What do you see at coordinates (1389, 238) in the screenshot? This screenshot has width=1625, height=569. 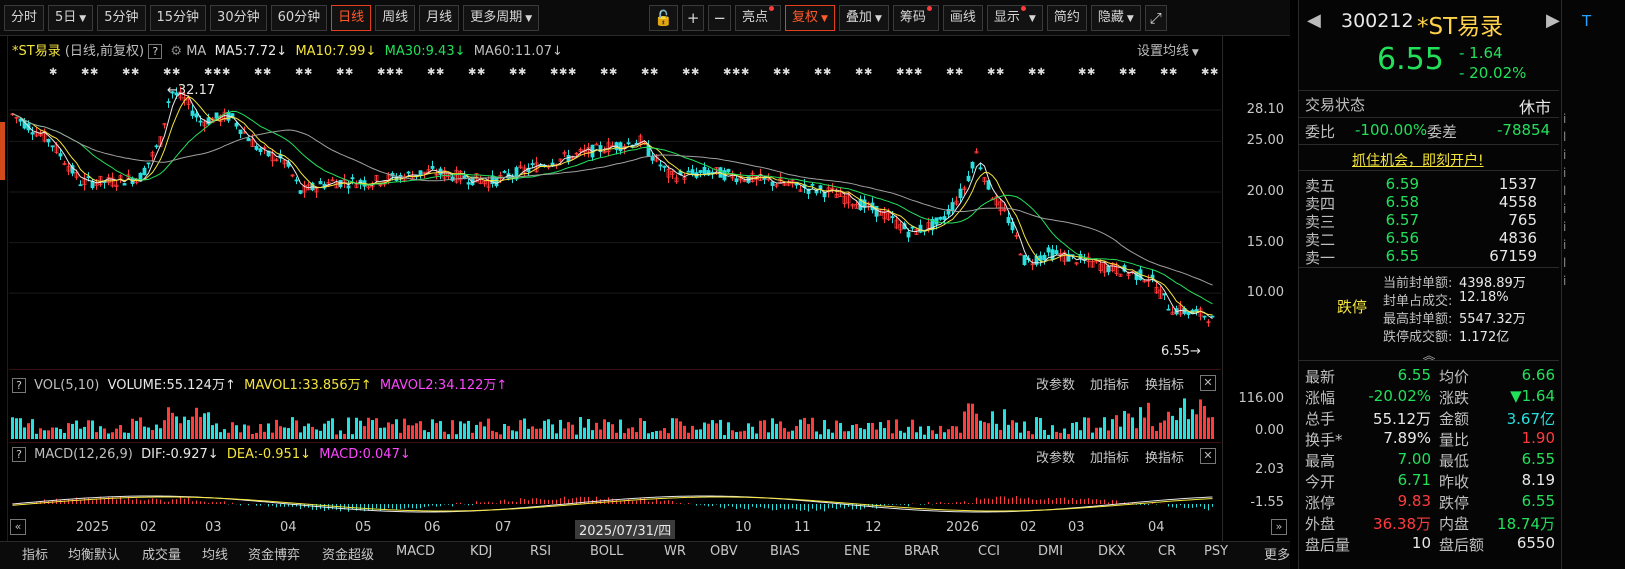 I see `ask-price: 6.56` at bounding box center [1389, 238].